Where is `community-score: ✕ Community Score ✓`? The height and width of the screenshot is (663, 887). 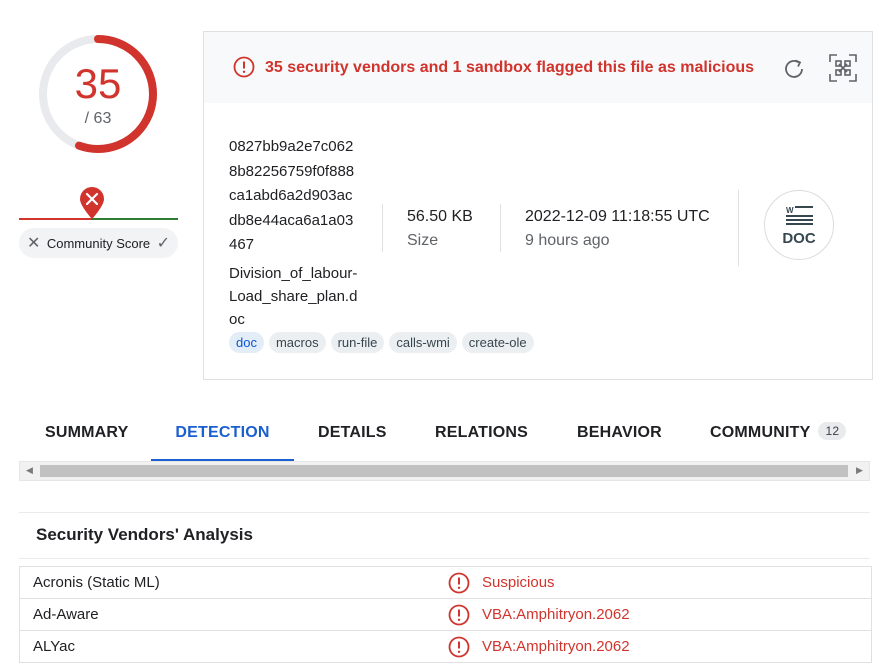
community-score: ✕ Community Score ✓ is located at coordinates (98, 243).